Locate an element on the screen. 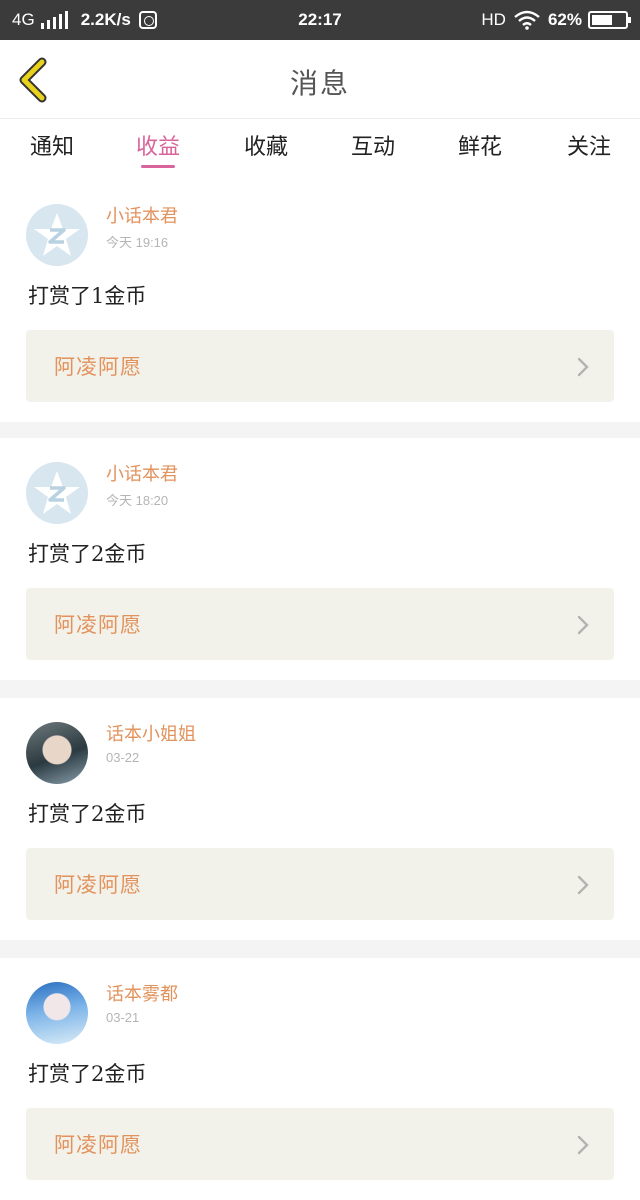 The height and width of the screenshot is (1200, 640). battery-percent: 62% is located at coordinates (564, 19).